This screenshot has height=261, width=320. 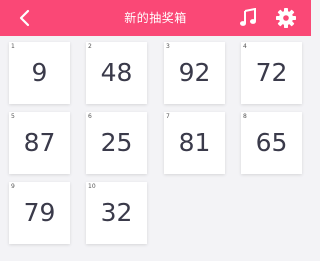 I want to click on number-card: 7 81, so click(x=194, y=143).